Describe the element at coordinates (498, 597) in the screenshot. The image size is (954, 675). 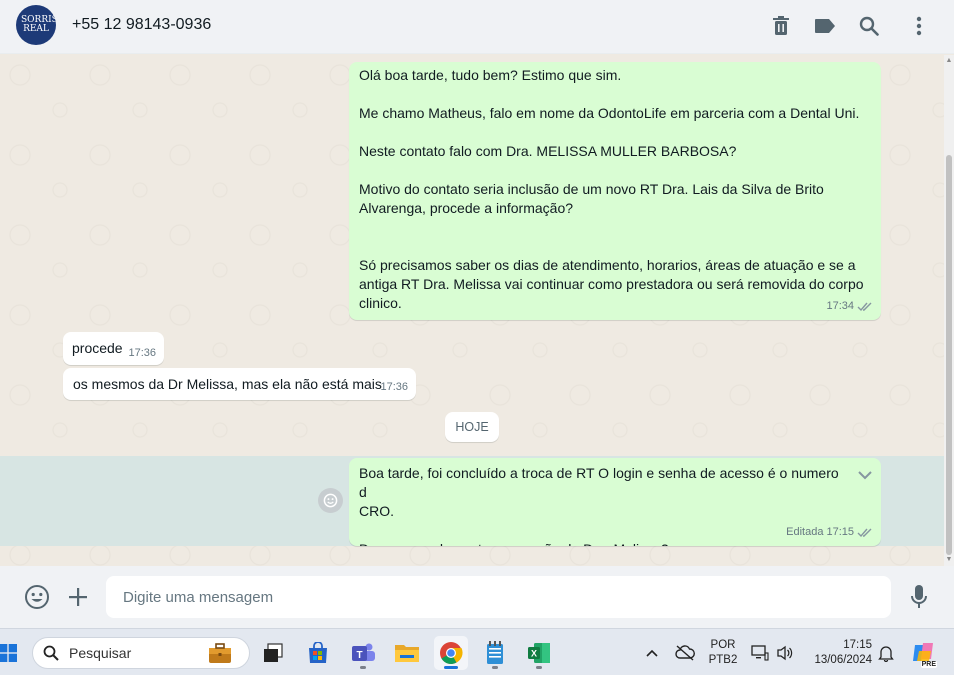
I see `message-input` at that location.